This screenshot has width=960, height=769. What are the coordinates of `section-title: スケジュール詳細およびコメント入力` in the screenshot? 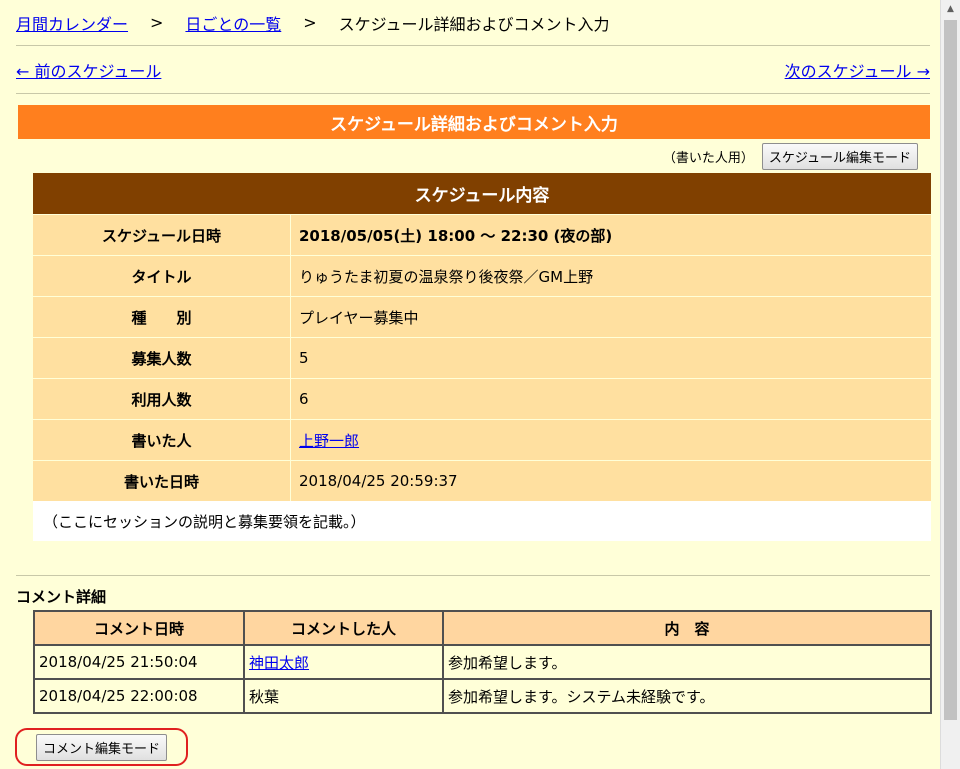 It's located at (474, 122).